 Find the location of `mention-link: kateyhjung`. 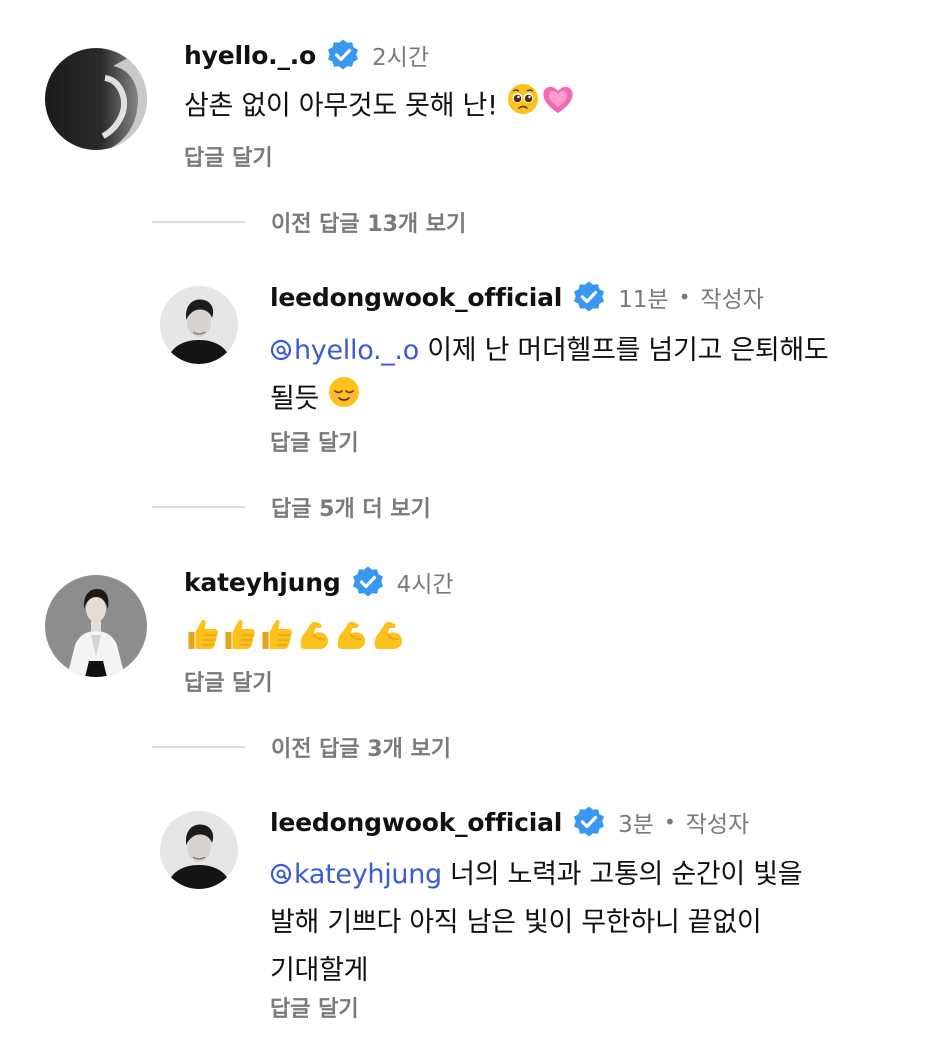

mention-link: kateyhjung is located at coordinates (356, 874).